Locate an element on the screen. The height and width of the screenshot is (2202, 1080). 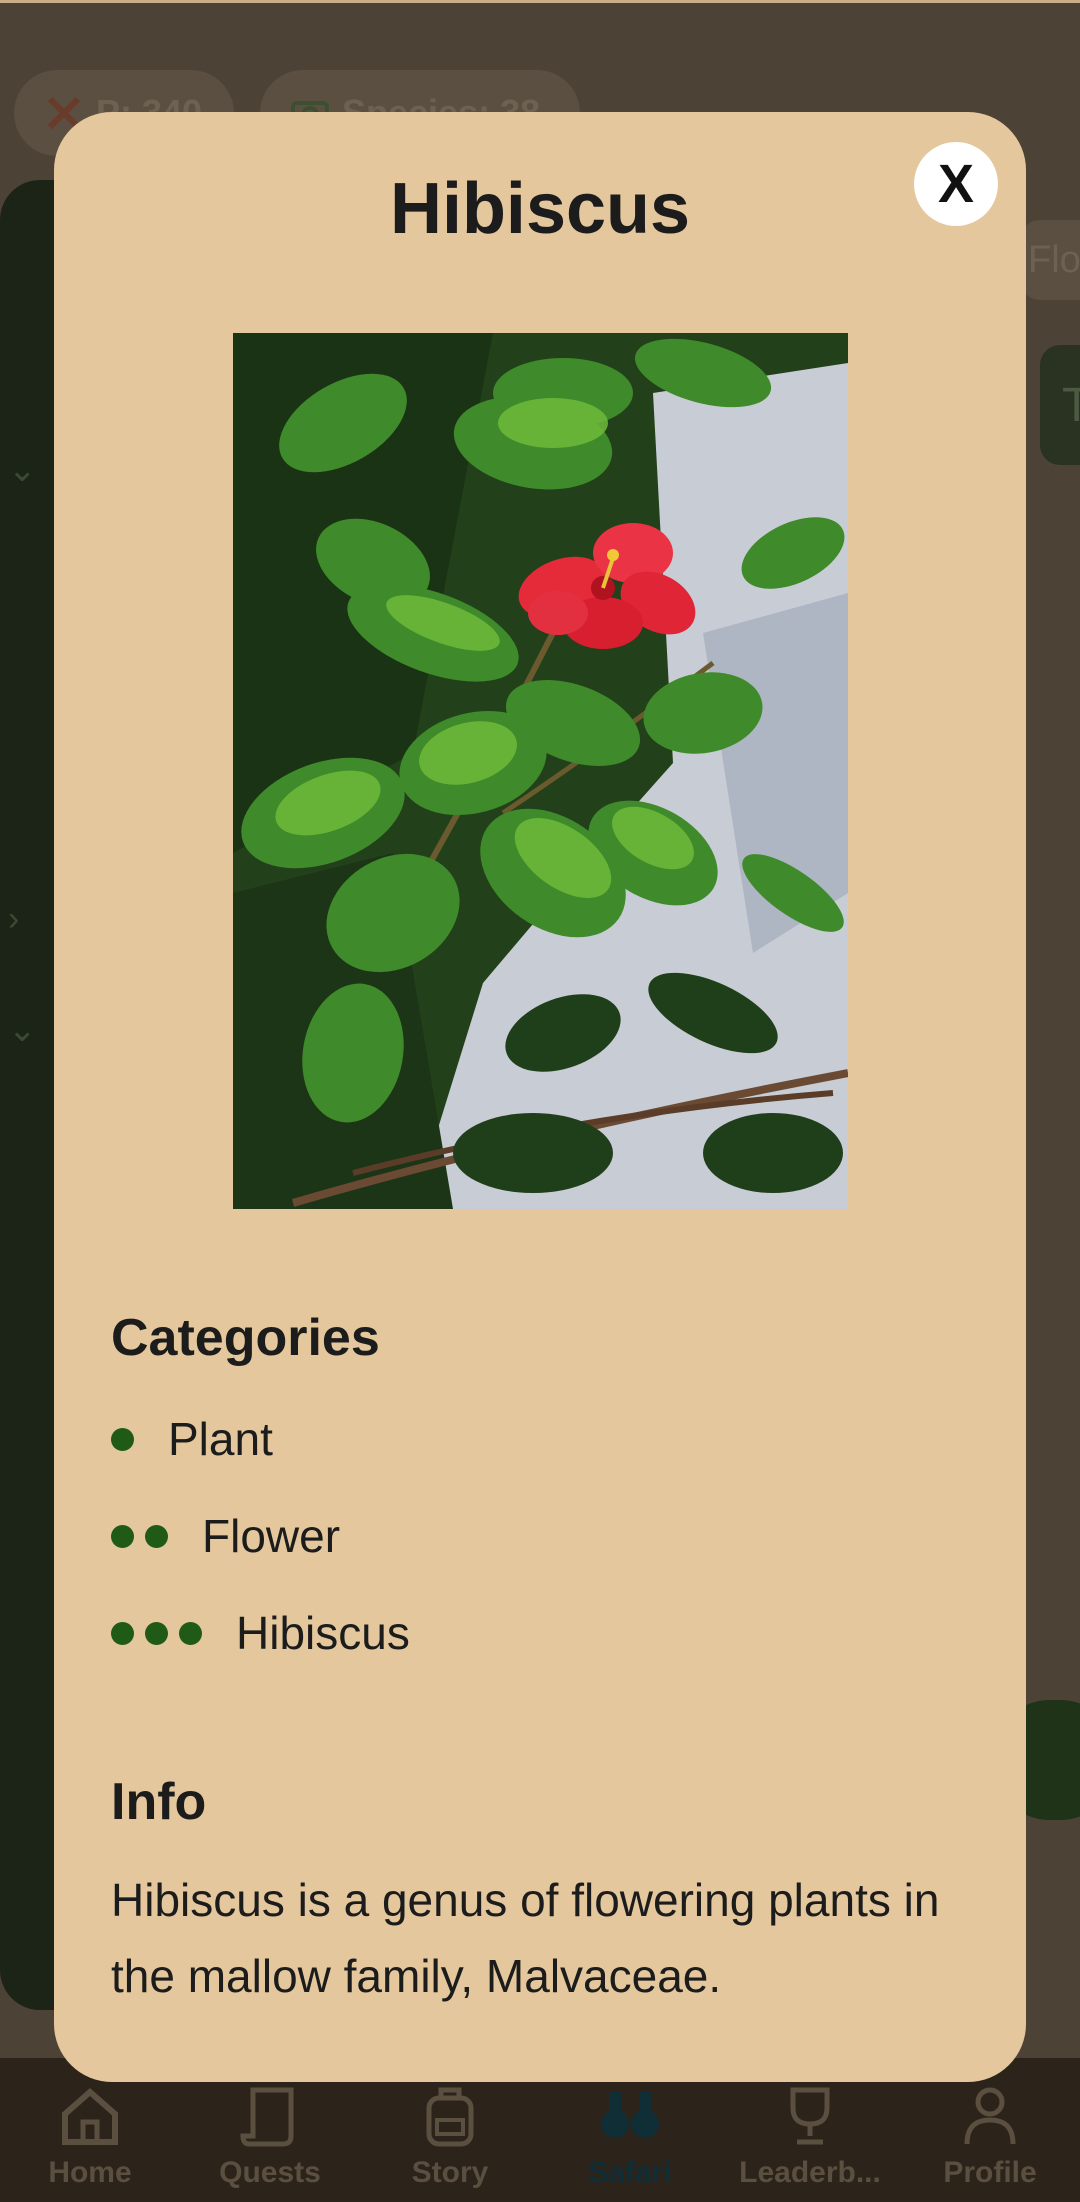
scroll-icon is located at coordinates (267, 2117).